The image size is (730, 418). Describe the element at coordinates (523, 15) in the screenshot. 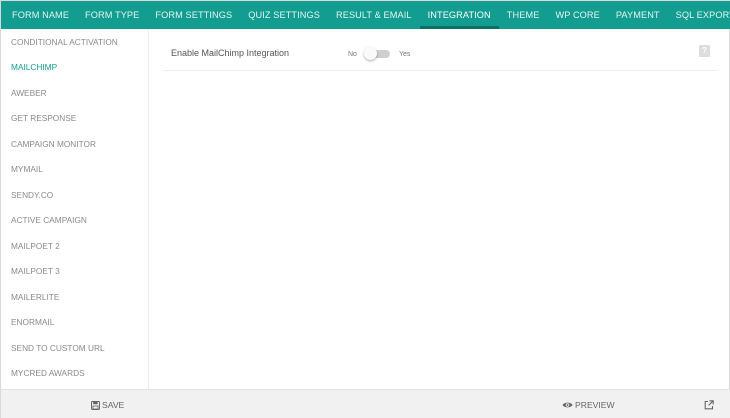

I see `tab-theme: THEME` at that location.